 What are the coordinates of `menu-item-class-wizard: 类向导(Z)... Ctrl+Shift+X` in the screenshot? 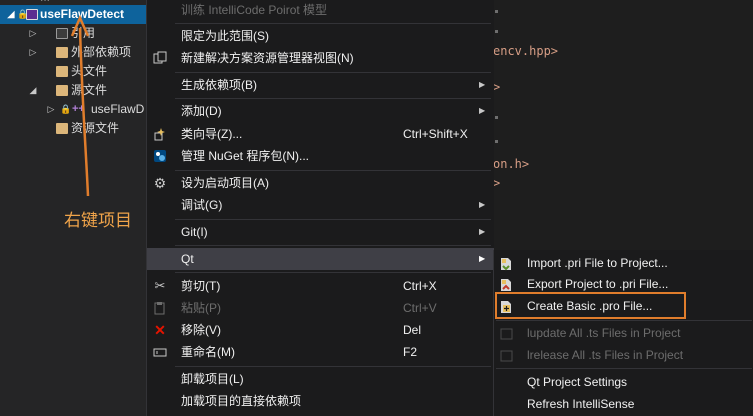 It's located at (320, 134).